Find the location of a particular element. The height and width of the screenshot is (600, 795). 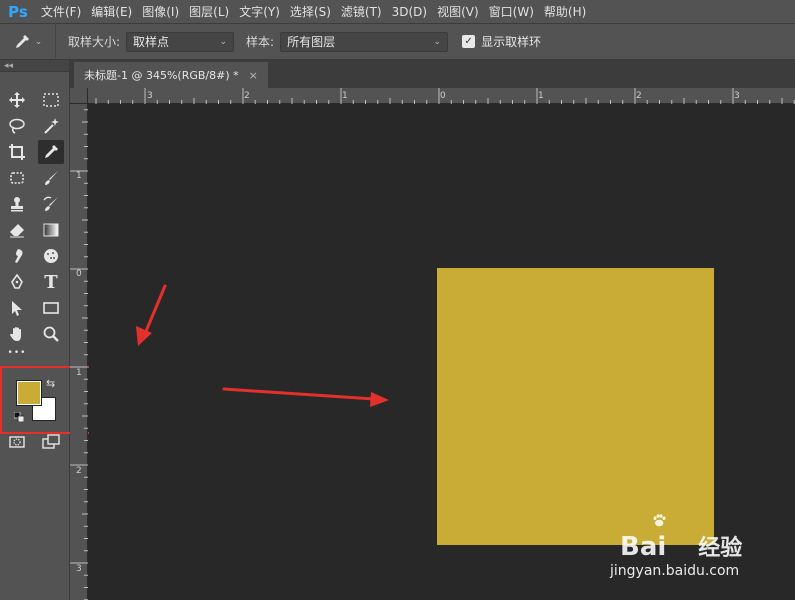

path-select-icon is located at coordinates (17, 308).